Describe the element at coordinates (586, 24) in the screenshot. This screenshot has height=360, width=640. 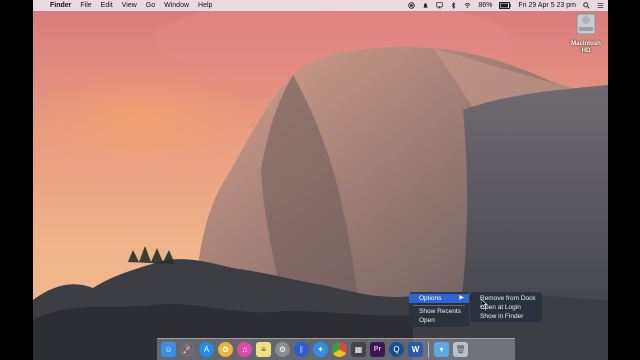
I see `hard-drive-icon` at that location.